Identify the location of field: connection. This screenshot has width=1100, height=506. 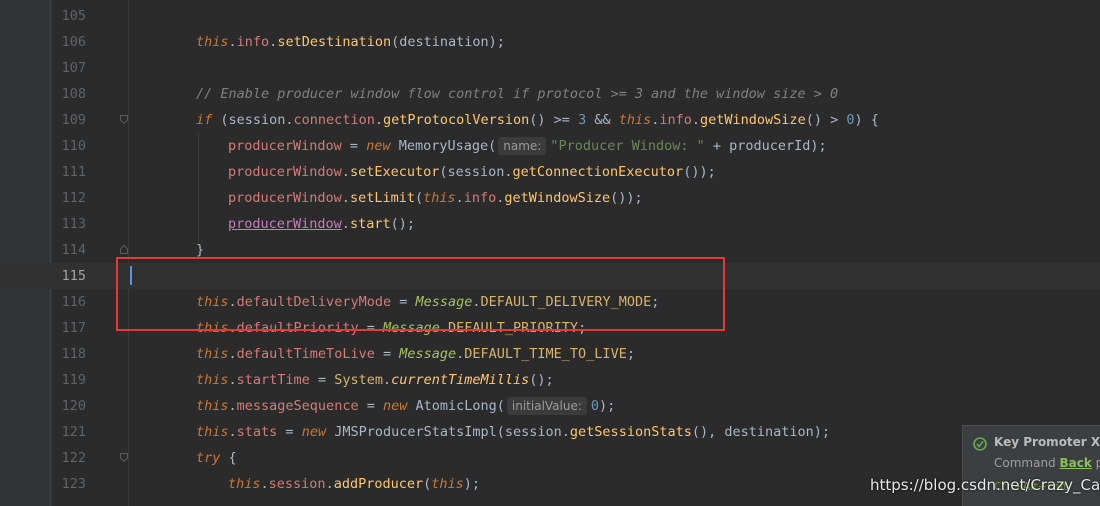
(334, 120).